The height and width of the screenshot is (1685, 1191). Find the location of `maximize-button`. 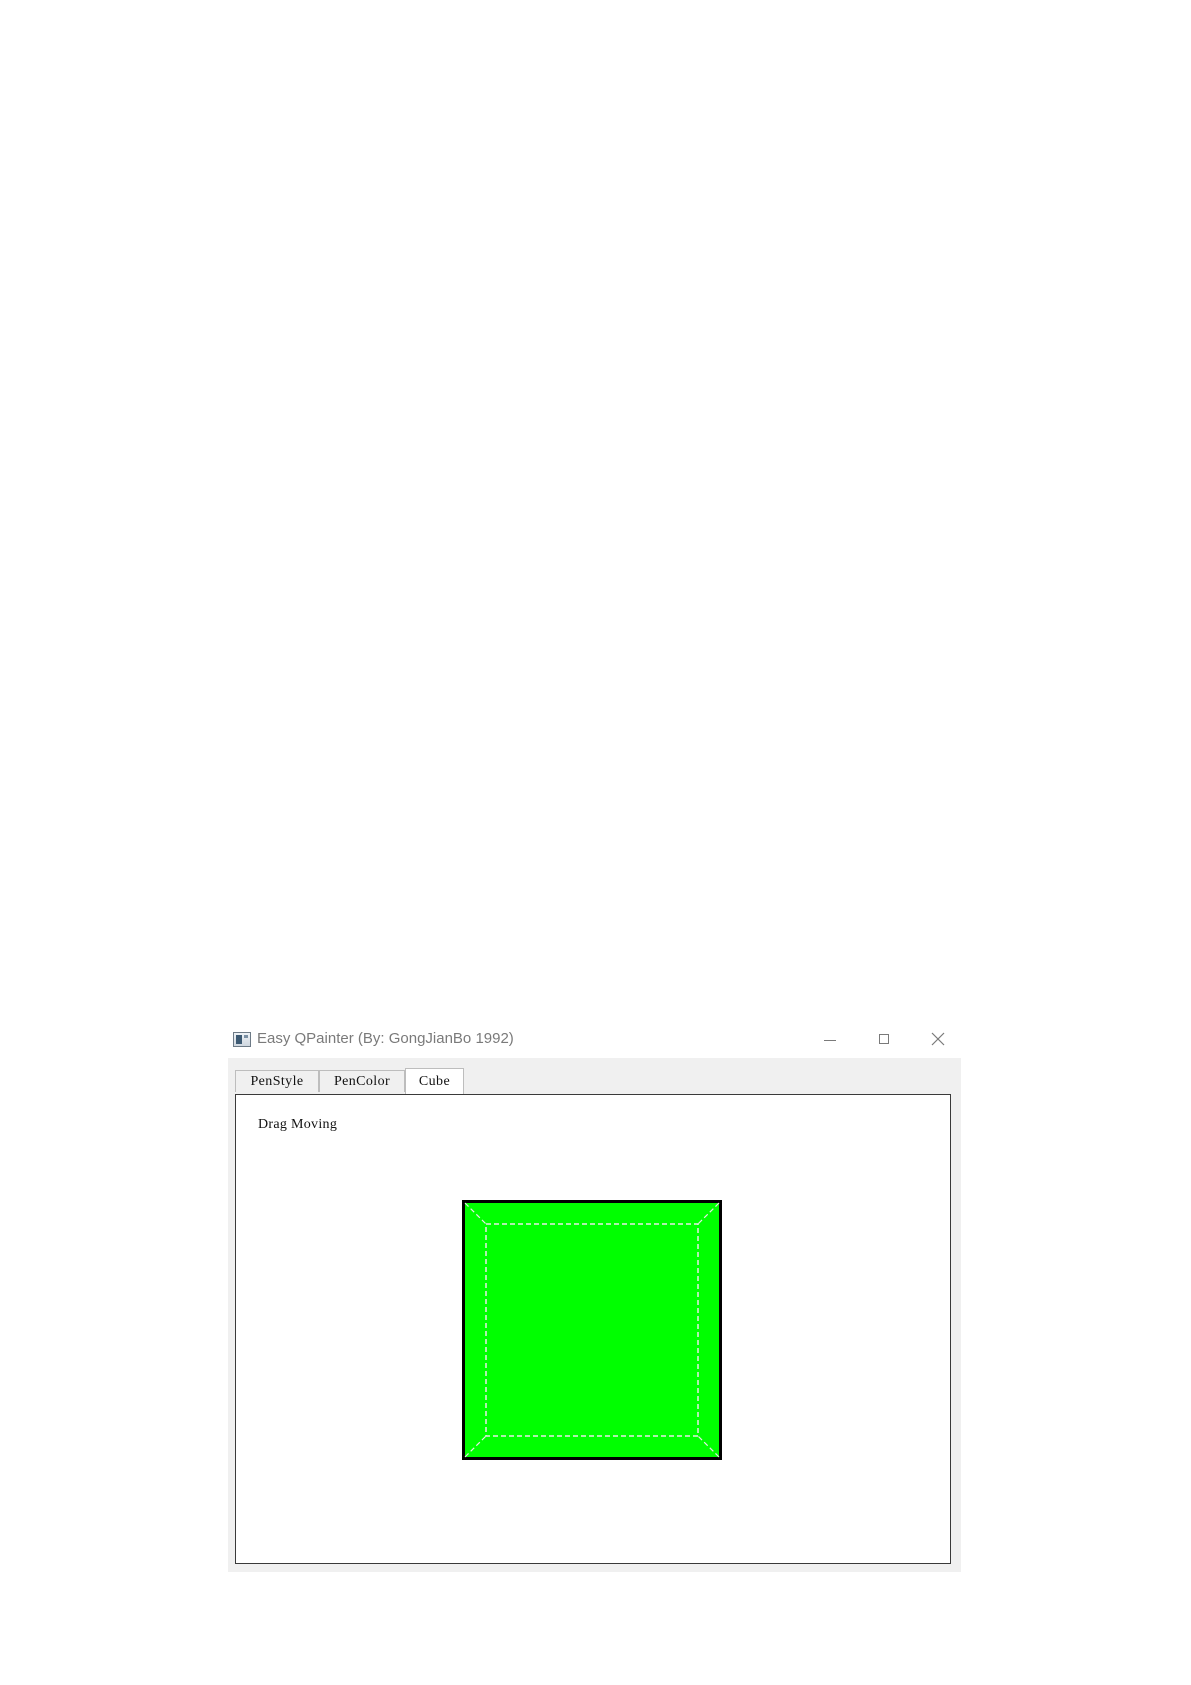

maximize-button is located at coordinates (884, 1039).